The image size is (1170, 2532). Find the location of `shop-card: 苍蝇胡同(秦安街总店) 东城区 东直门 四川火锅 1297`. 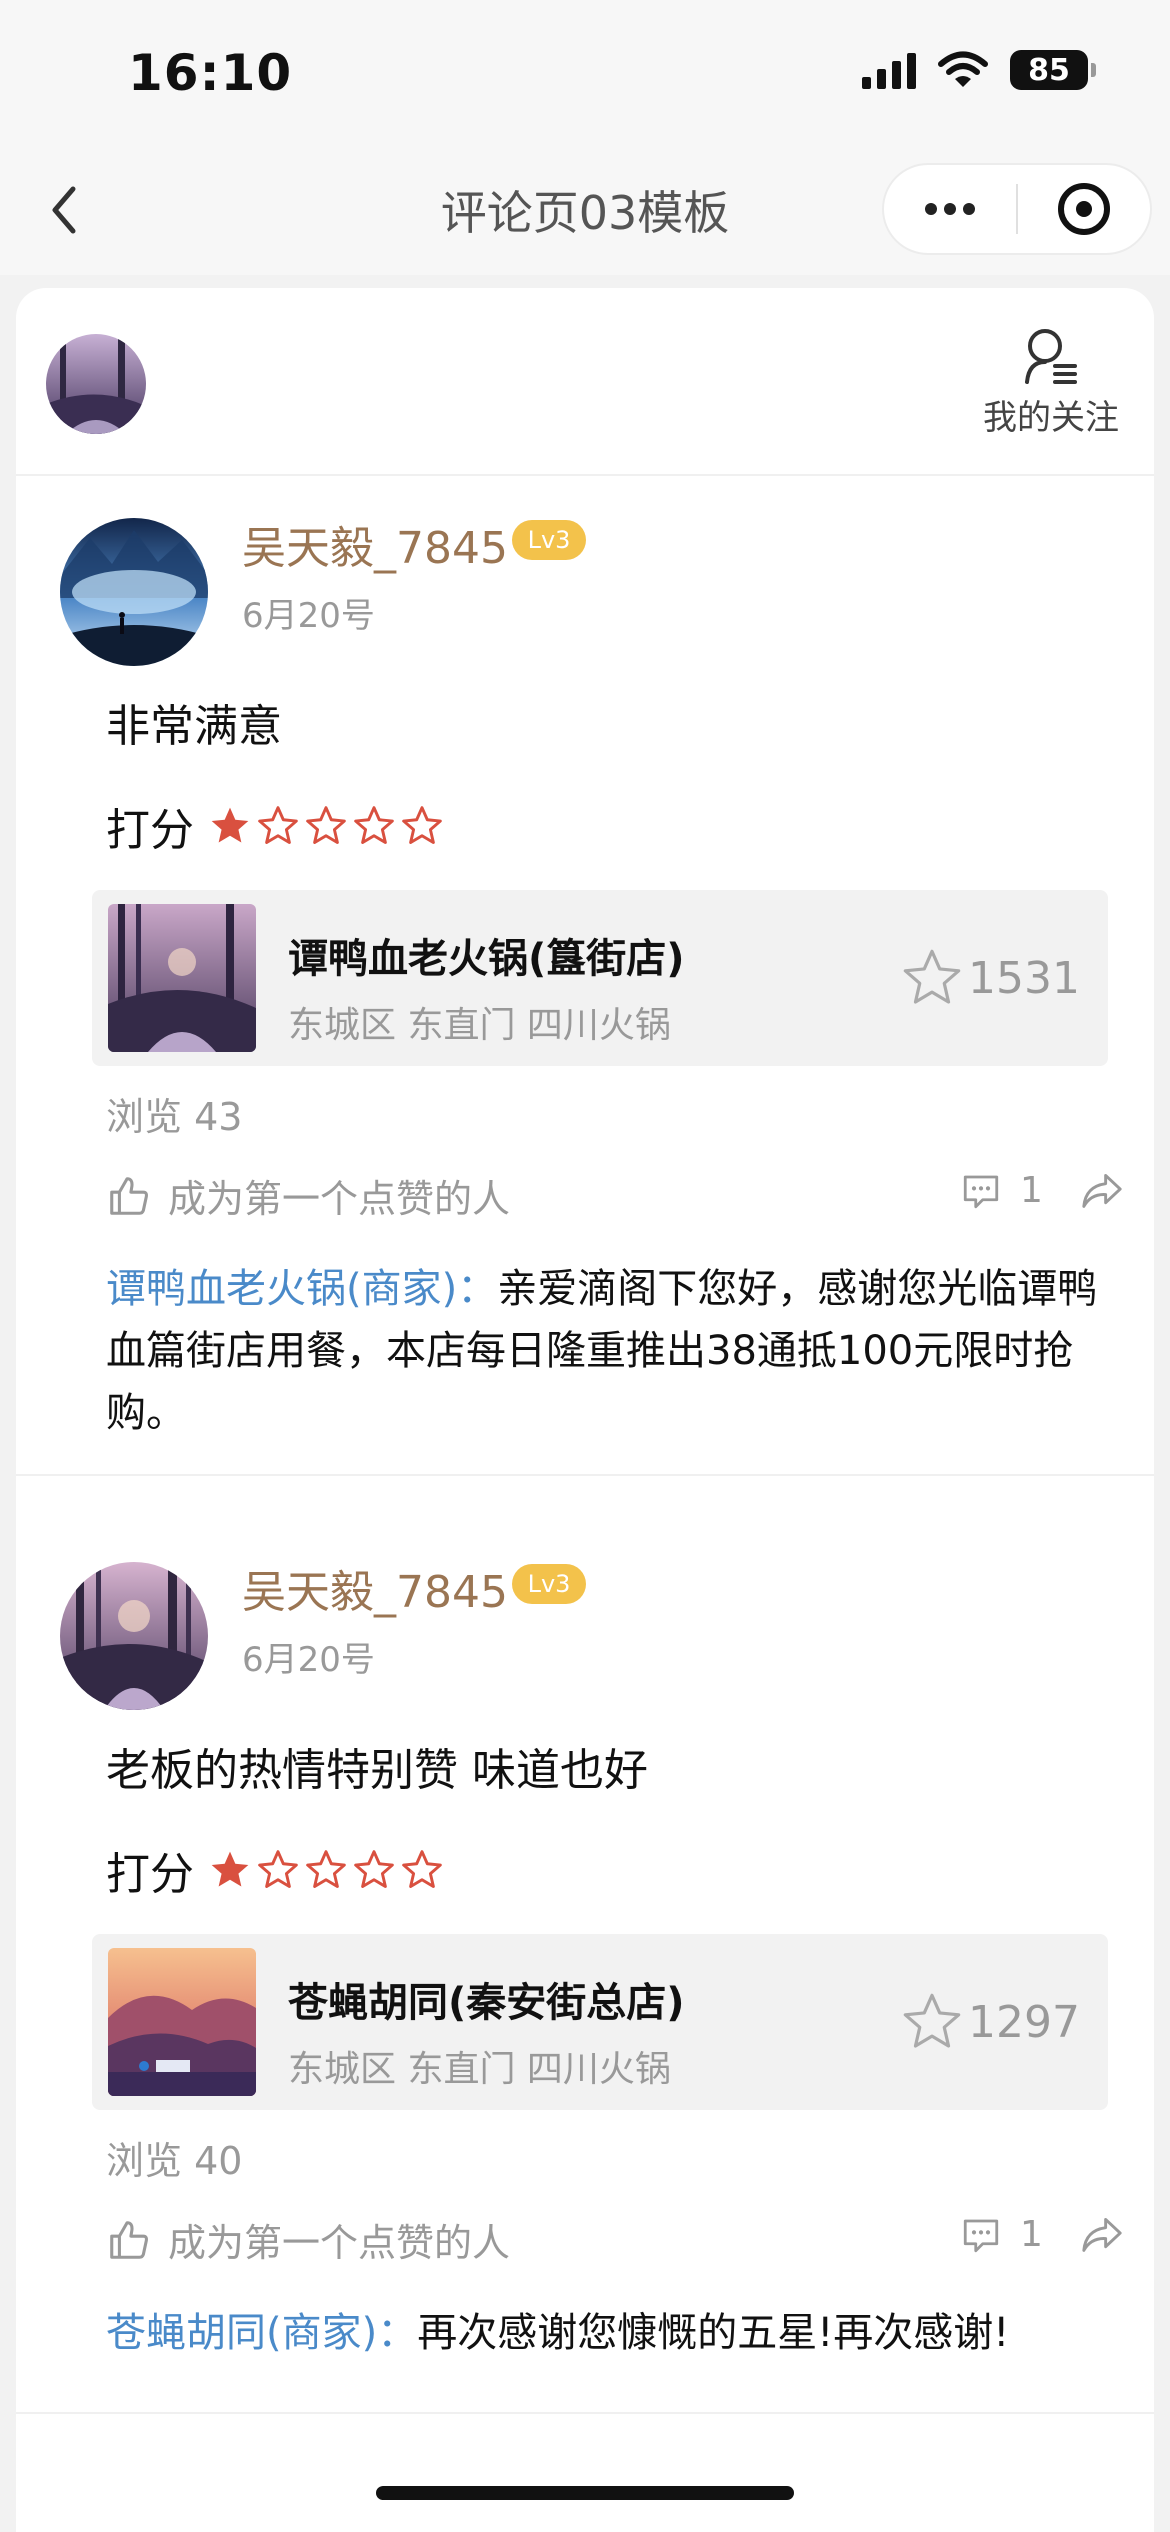

shop-card: 苍蝇胡同(秦安街总店) 东城区 东直门 四川火锅 1297 is located at coordinates (600, 2022).